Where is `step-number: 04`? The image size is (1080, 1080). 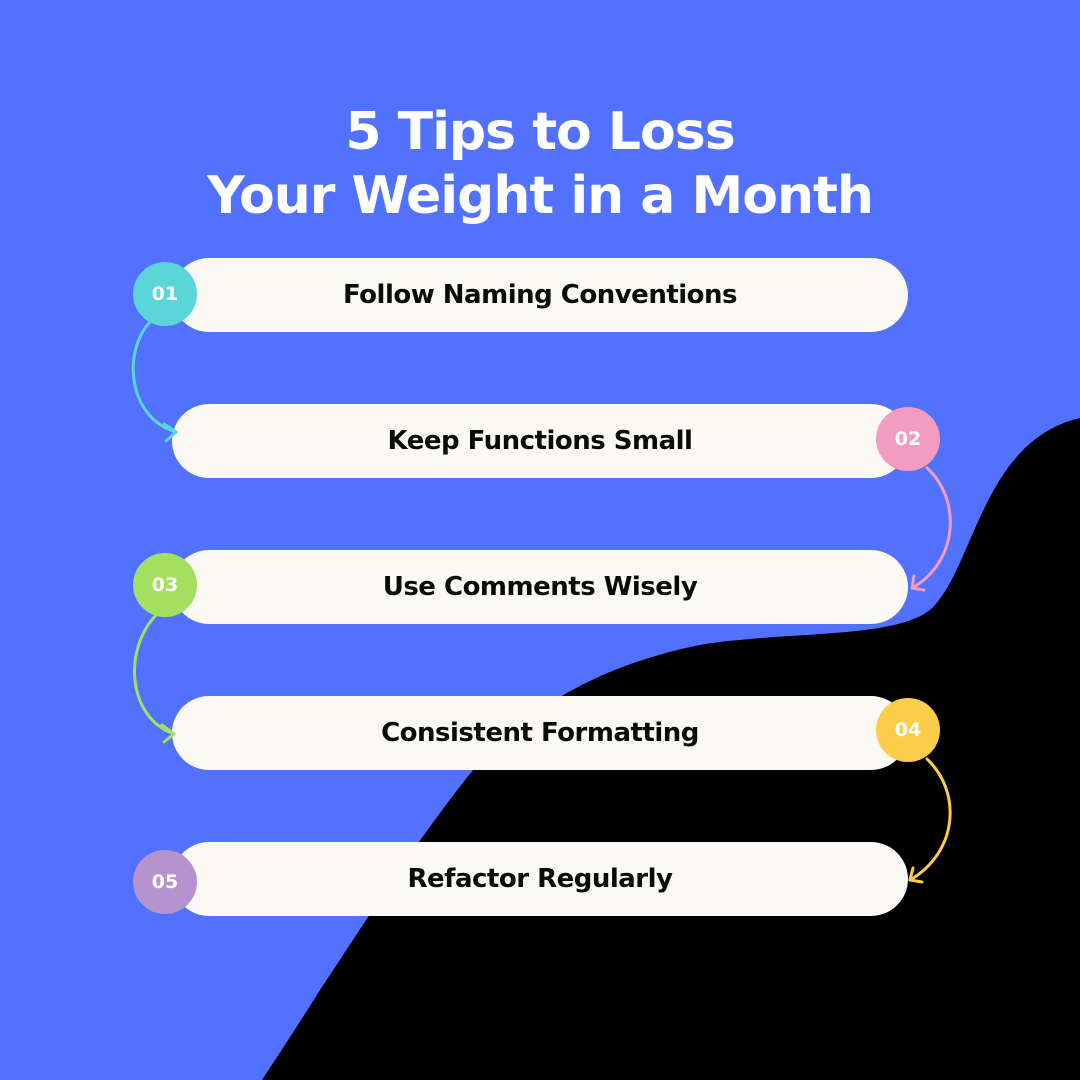 step-number: 04 is located at coordinates (908, 730).